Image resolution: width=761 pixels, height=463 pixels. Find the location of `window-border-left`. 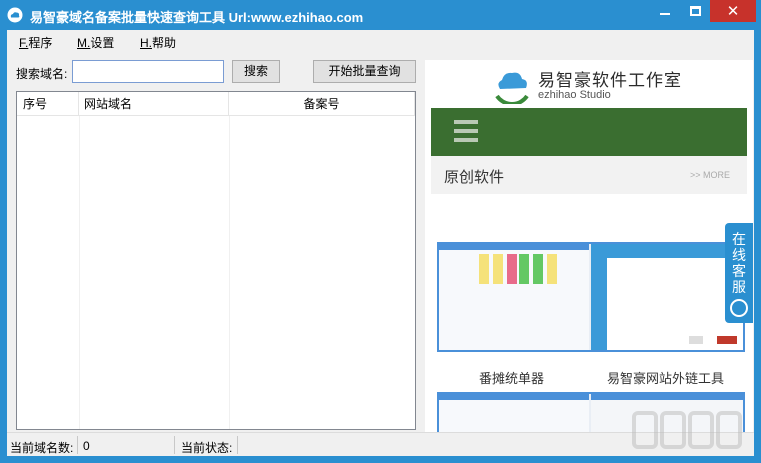

window-border-left is located at coordinates (3, 243).